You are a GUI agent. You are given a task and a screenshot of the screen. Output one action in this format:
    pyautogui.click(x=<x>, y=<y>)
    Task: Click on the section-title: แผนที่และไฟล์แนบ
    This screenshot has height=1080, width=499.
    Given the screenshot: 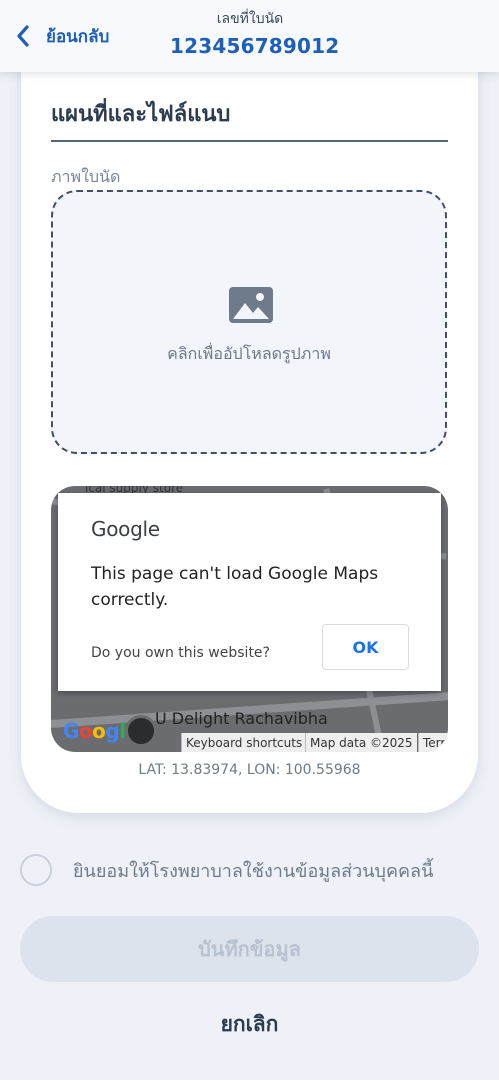 What is the action you would take?
    pyautogui.click(x=141, y=114)
    